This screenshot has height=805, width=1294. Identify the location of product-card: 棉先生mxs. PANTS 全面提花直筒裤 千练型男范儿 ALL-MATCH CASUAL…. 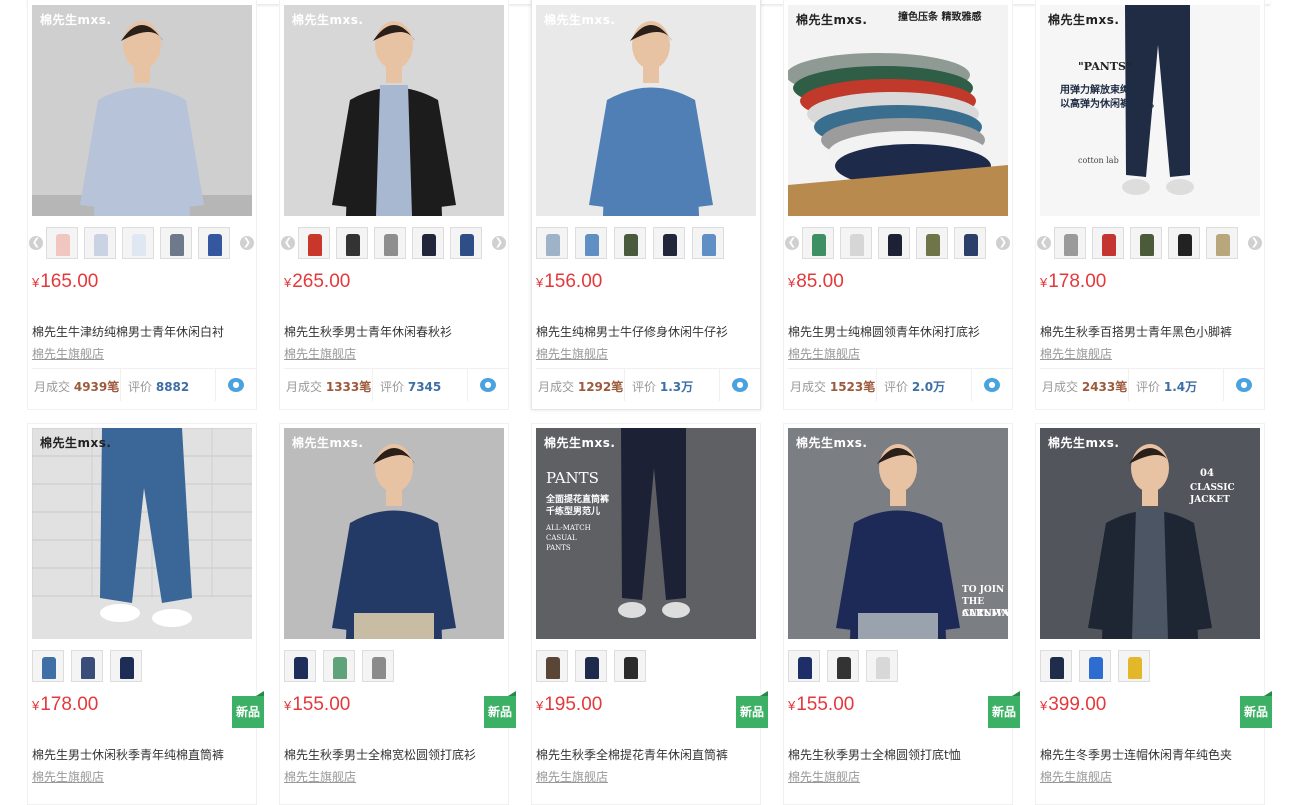
(649, 614).